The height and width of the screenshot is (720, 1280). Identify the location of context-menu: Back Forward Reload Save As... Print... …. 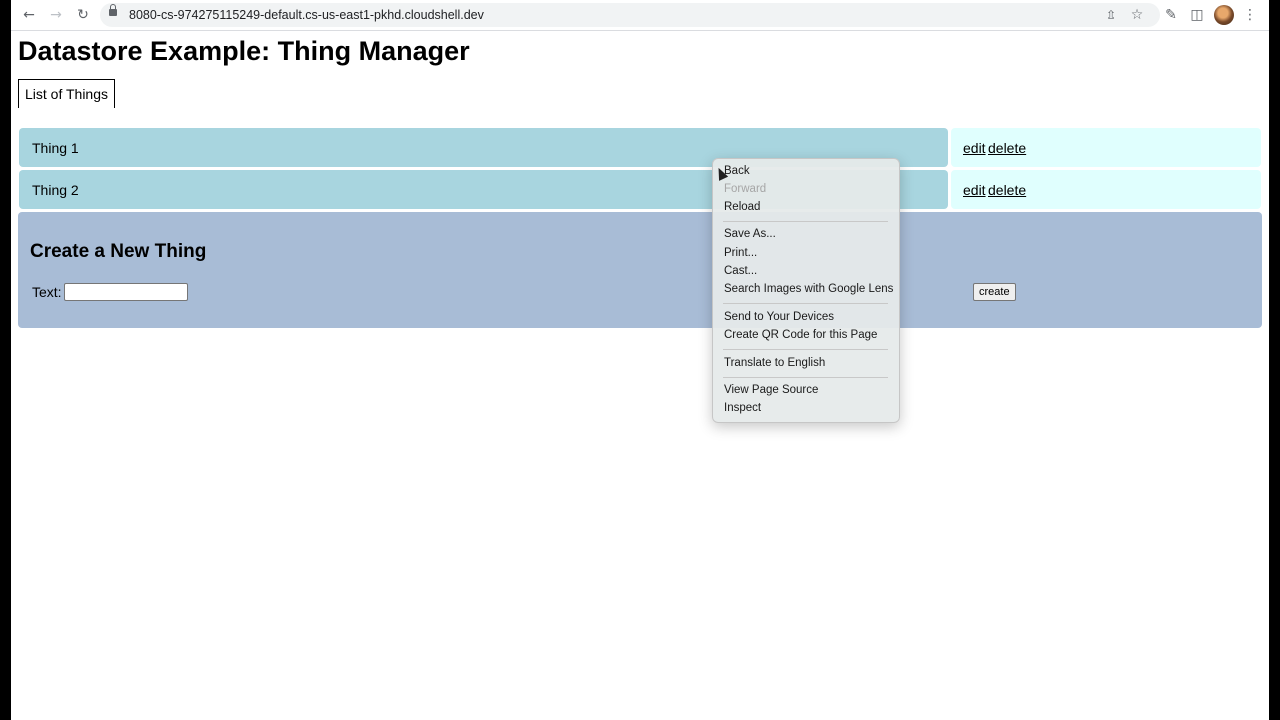
(806, 290).